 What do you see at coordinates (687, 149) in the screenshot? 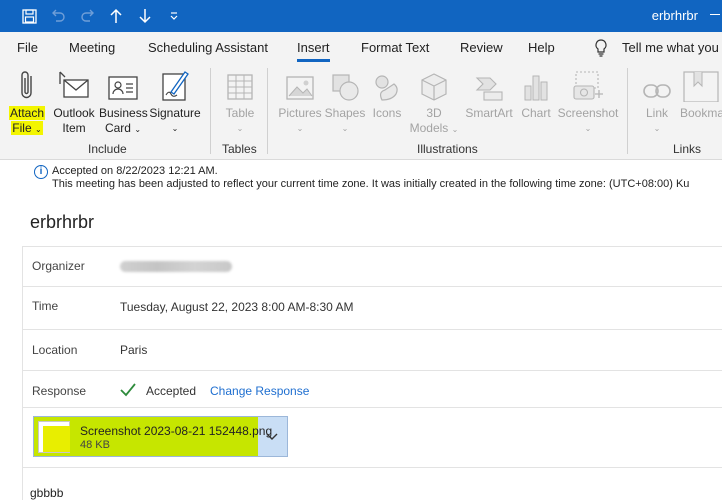
I see `group-links-label: Links` at bounding box center [687, 149].